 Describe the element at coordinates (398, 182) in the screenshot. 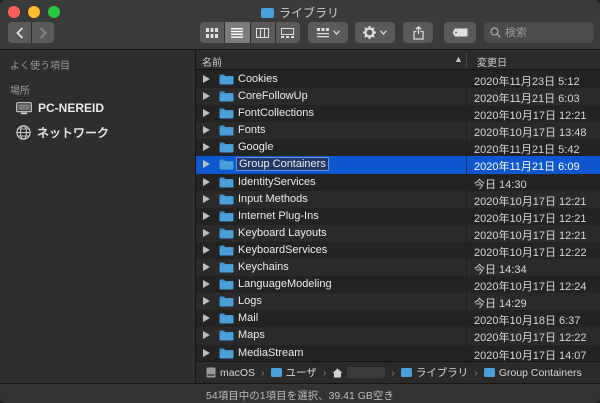

I see `table-row: IdentityServices 今日 14:30` at that location.